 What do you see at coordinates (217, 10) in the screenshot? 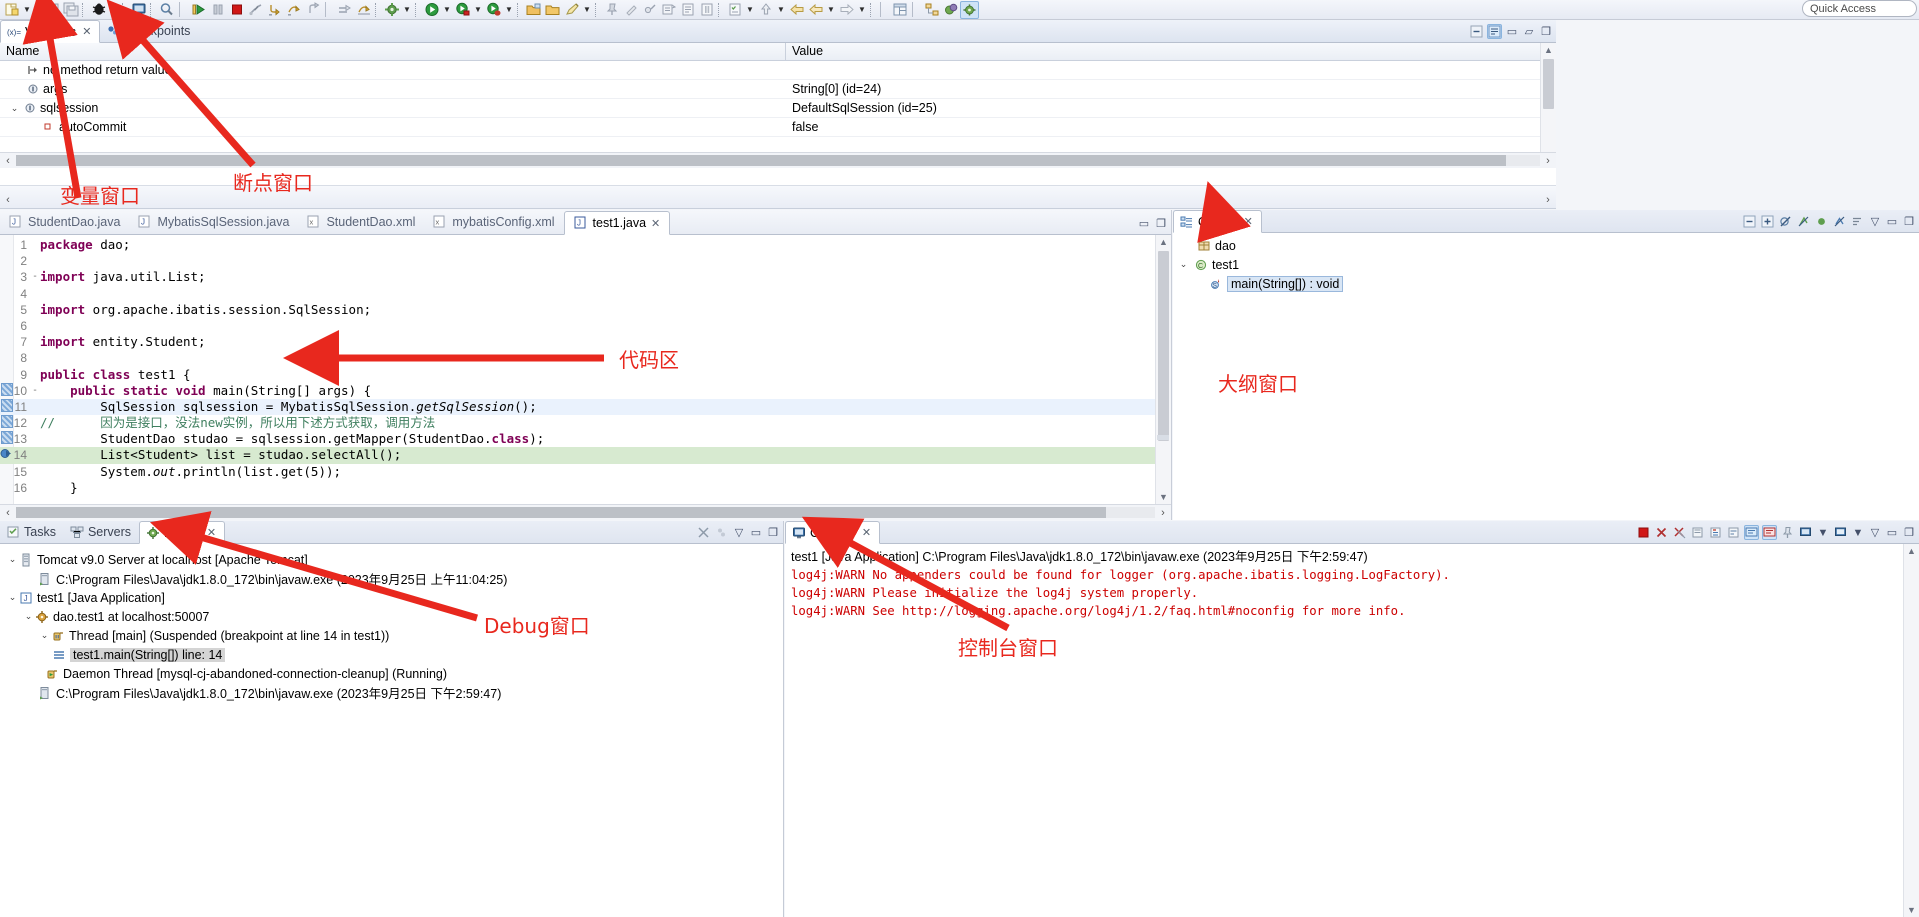
I see `suspend-icon` at bounding box center [217, 10].